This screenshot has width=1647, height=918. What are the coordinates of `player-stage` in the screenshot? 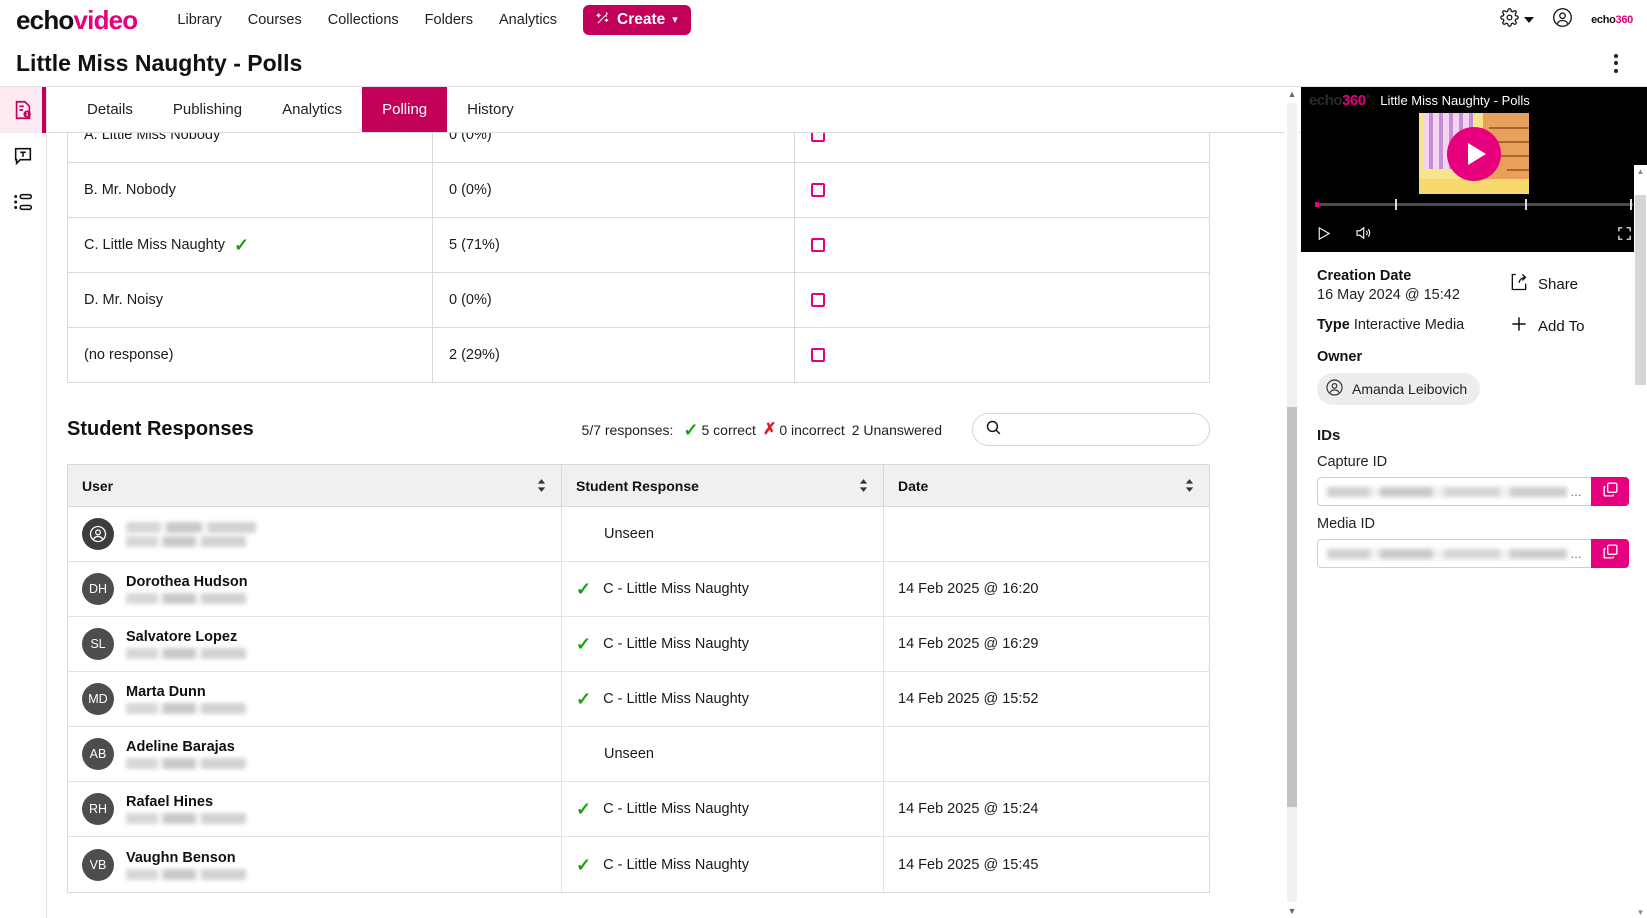 It's located at (1474, 153).